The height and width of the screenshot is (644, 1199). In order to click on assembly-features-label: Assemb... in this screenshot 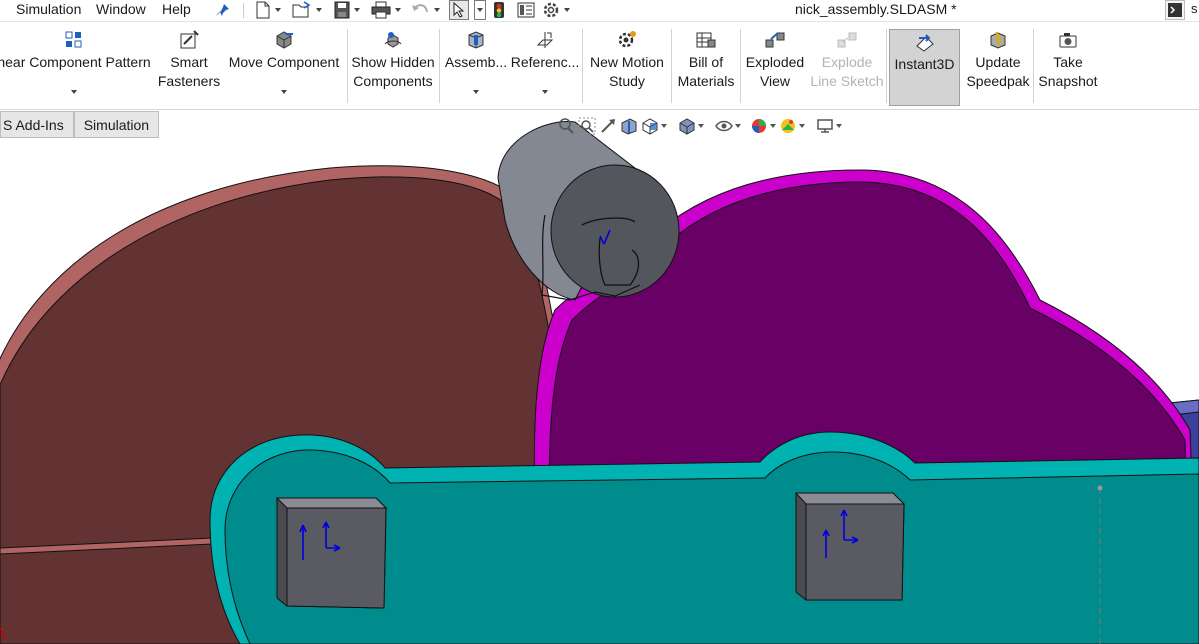, I will do `click(476, 62)`.